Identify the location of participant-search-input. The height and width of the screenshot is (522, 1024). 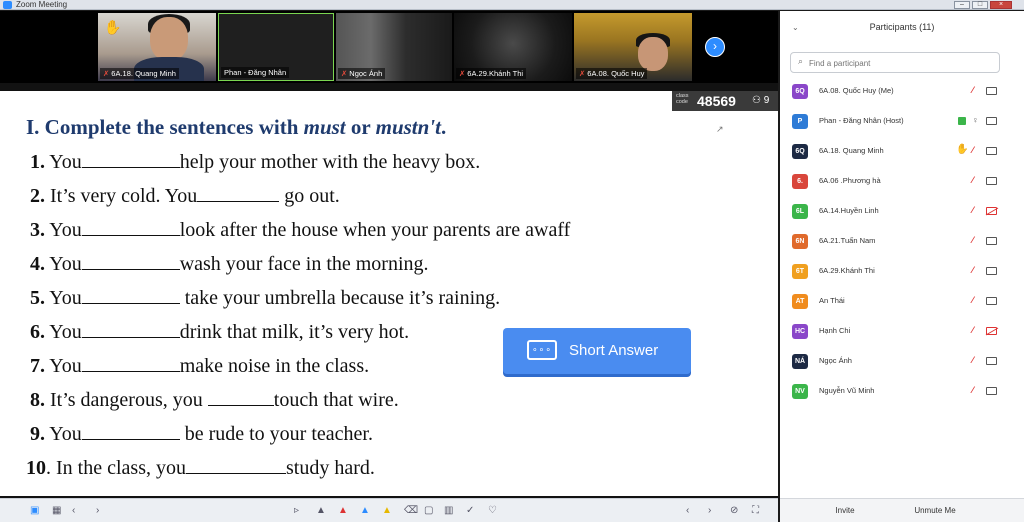
(899, 63).